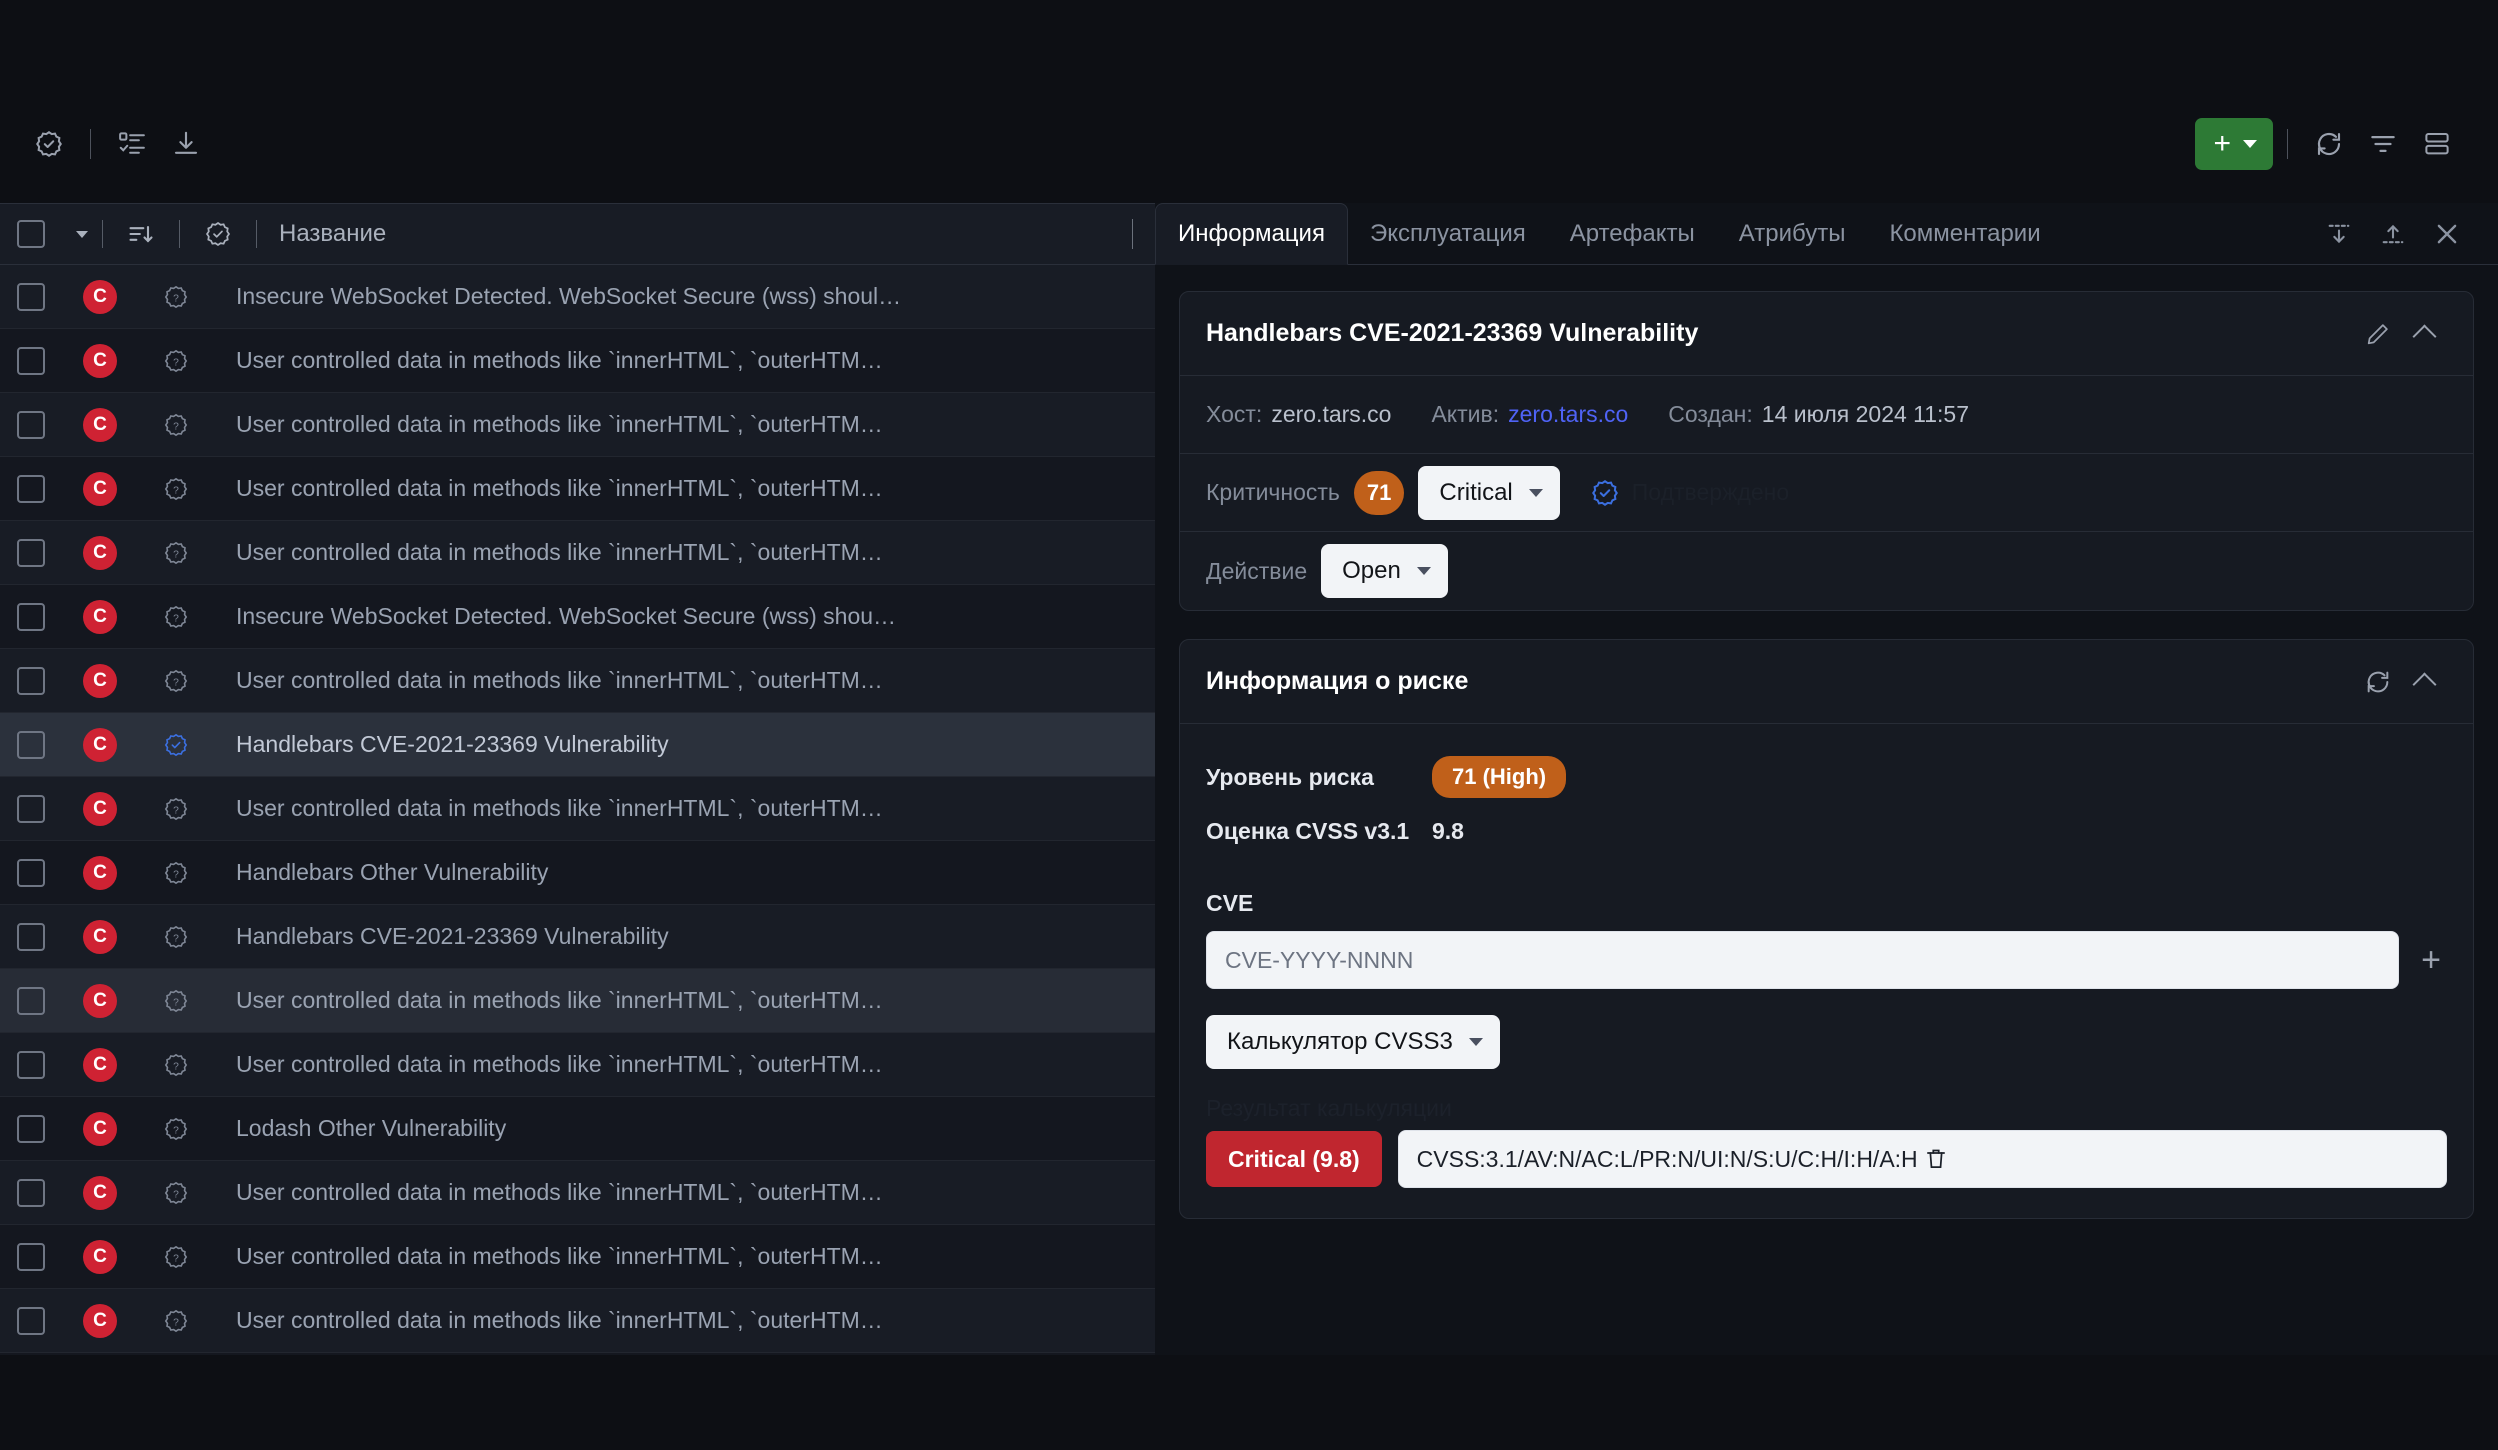 Image resolution: width=2498 pixels, height=1450 pixels. What do you see at coordinates (577, 873) in the screenshot?
I see `table-row: C ? Handlebars Other Vulnerability` at bounding box center [577, 873].